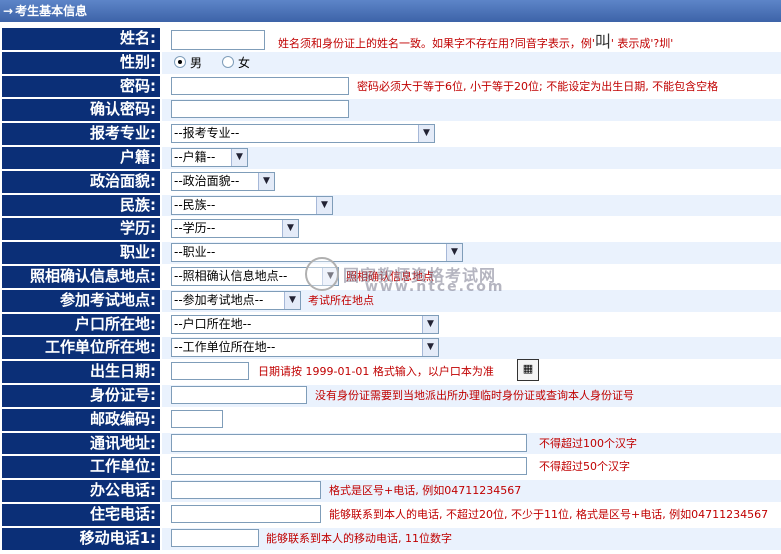  Describe the element at coordinates (390, 11) in the screenshot. I see `section-header: → 考生基本信息` at that location.